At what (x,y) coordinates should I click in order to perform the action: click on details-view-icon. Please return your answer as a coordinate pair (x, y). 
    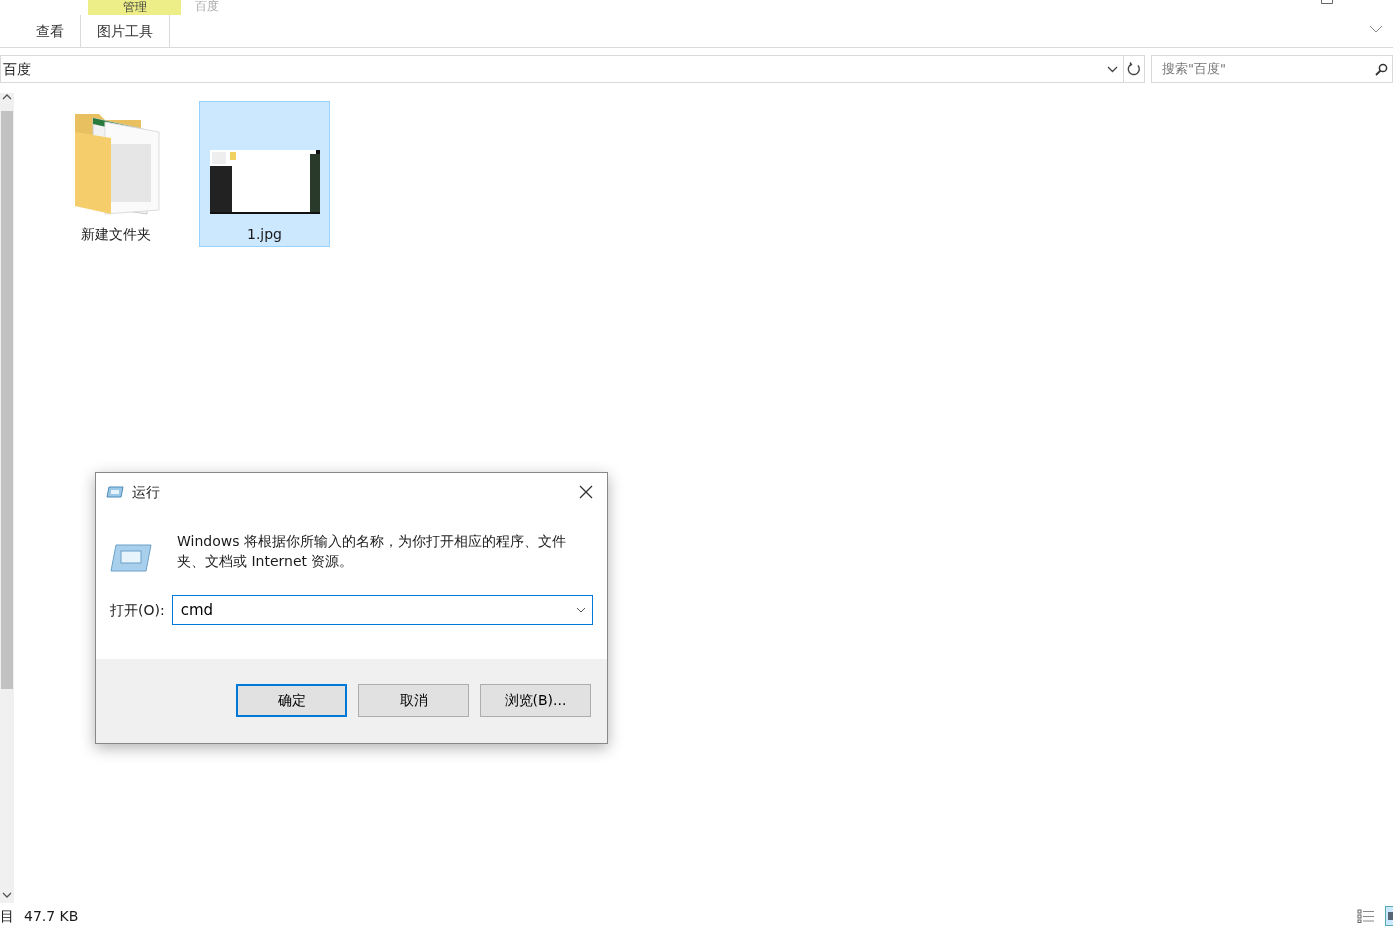
    Looking at the image, I should click on (1366, 916).